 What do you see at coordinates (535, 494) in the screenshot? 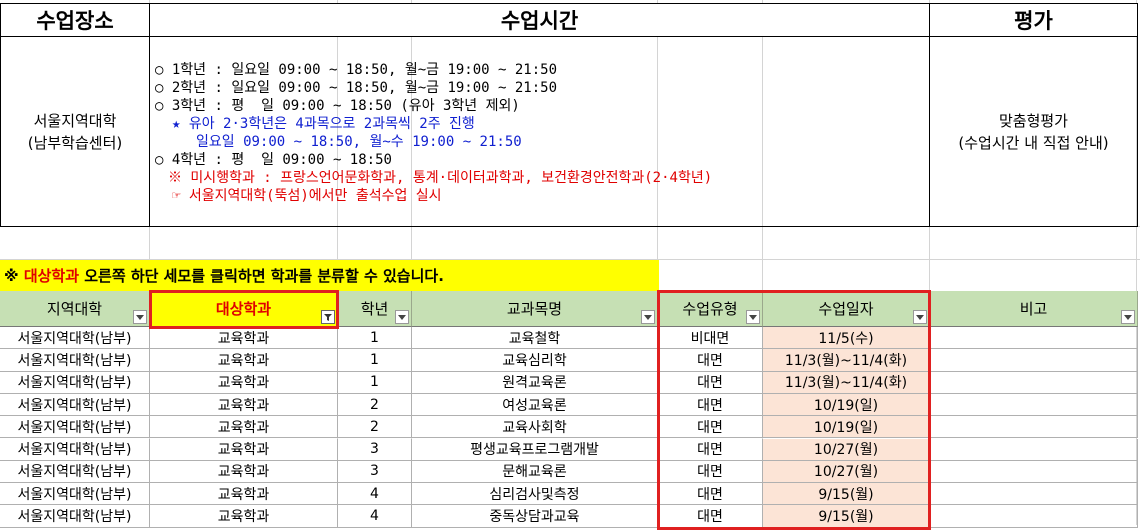
I see `cell-subject: 심리검사및측정` at bounding box center [535, 494].